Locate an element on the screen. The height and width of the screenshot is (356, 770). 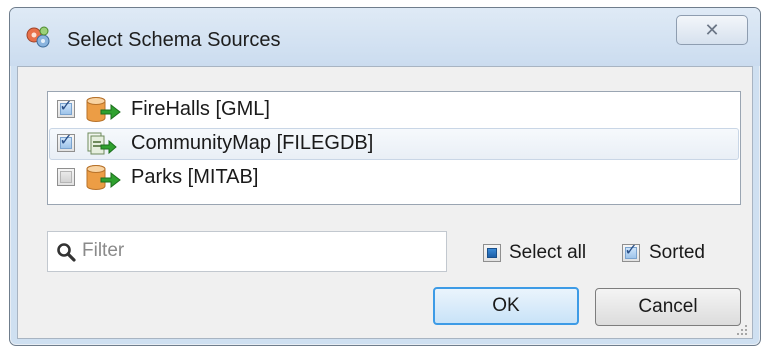
list-item: Parks [MITAB] is located at coordinates (394, 178).